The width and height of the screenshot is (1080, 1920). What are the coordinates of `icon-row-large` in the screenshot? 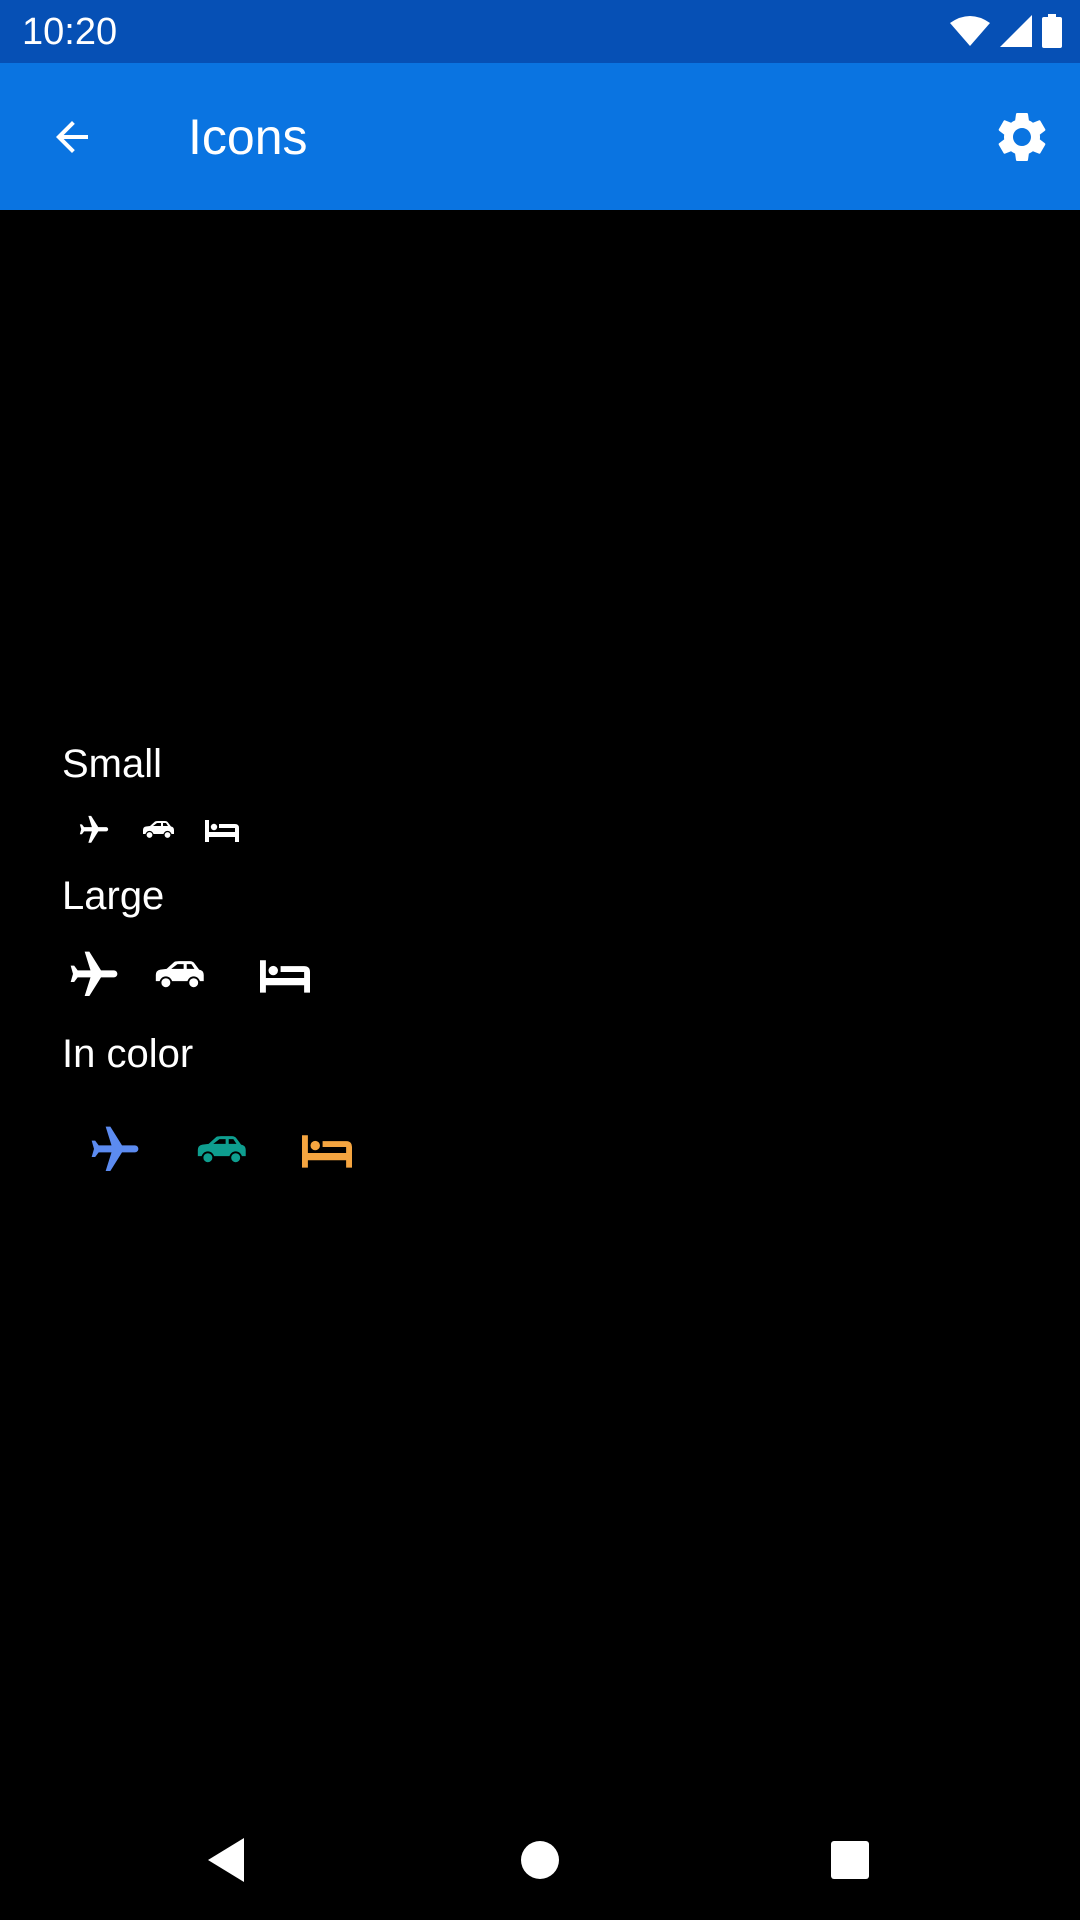 It's located at (512, 975).